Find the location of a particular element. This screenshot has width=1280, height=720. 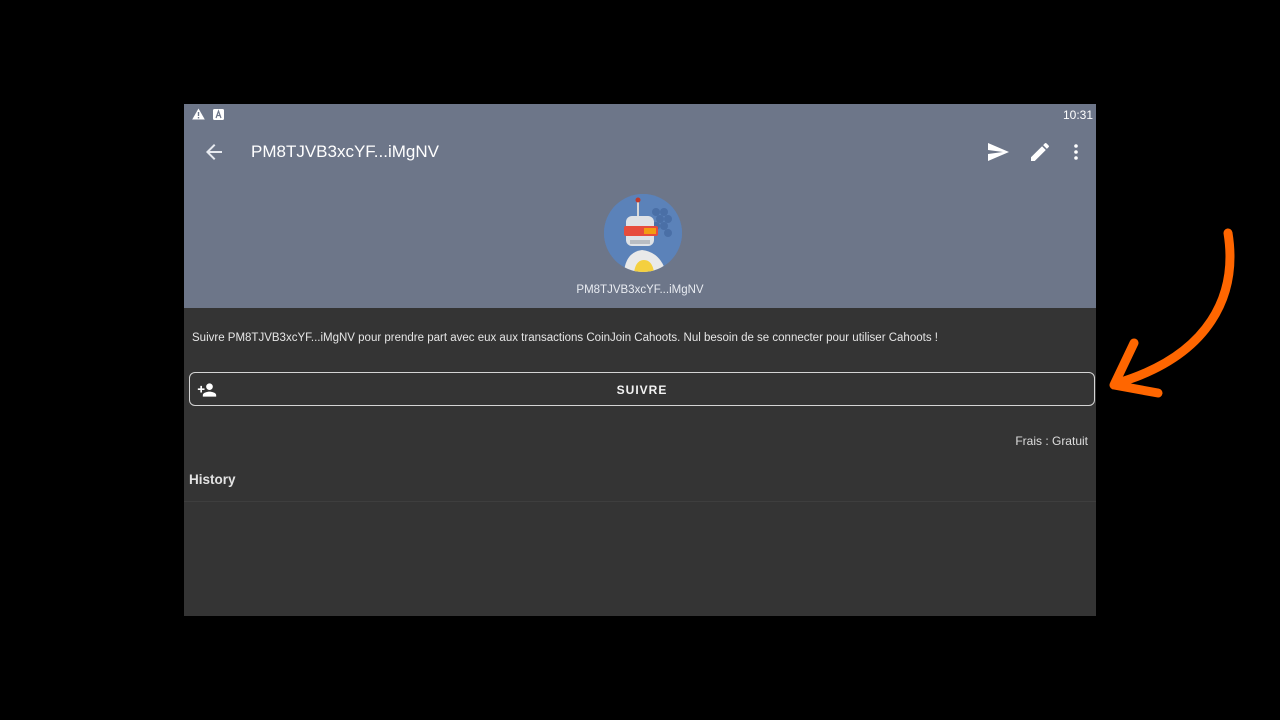

follow-button: SUIVRE is located at coordinates (642, 389).